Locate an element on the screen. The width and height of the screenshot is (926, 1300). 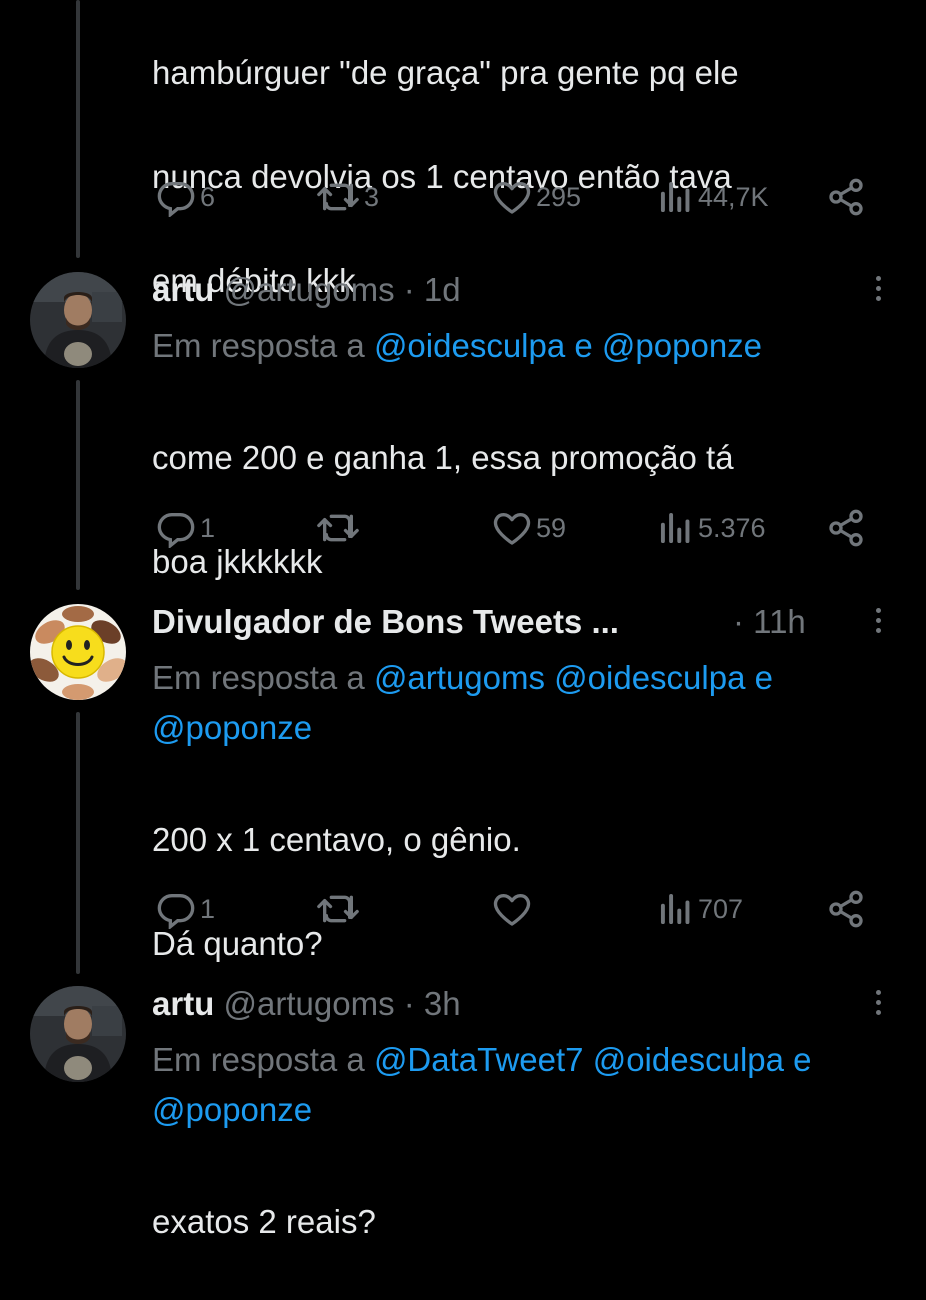
tweet-actions: 1 59 5.376 is located at coordinates (510, 528).